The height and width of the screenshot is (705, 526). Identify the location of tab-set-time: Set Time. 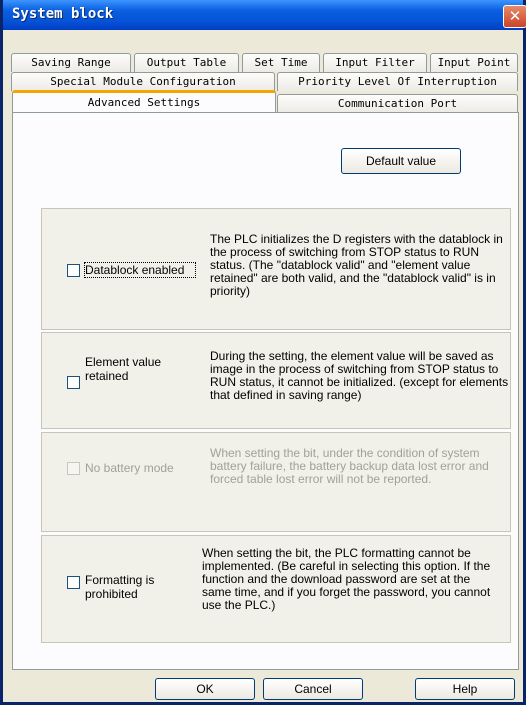
(281, 62).